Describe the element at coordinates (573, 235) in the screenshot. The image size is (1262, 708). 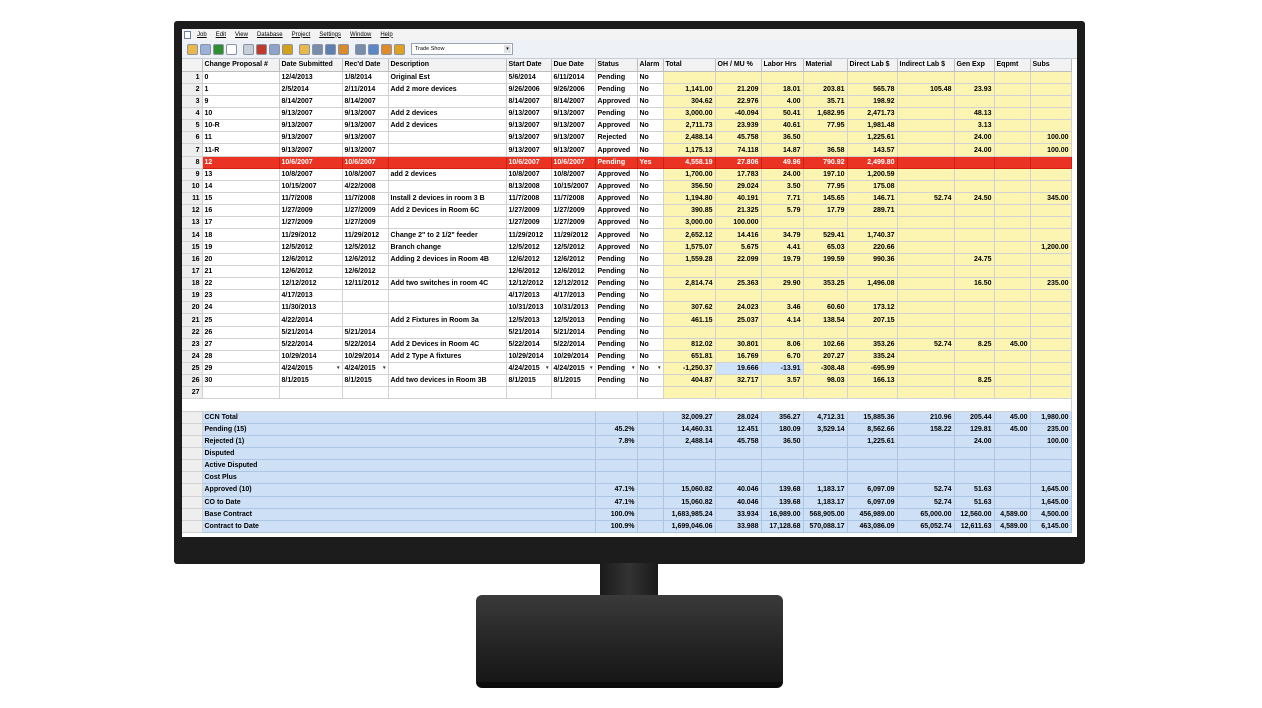
I see `grid-cell: 11/29/2012` at that location.